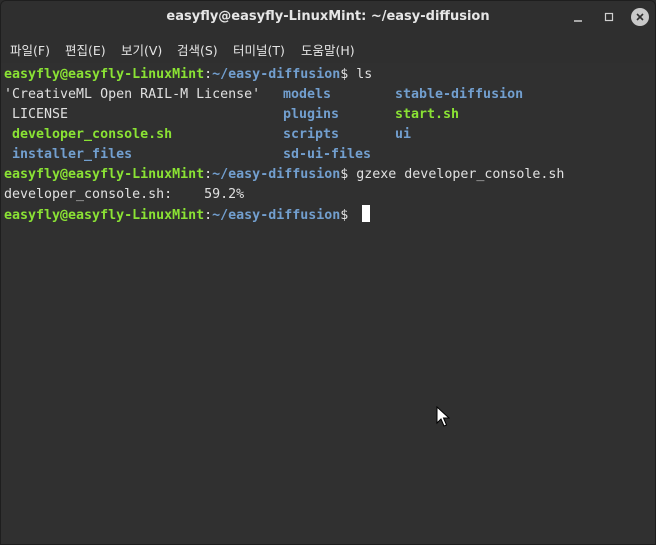 This screenshot has height=545, width=656. What do you see at coordinates (124, 194) in the screenshot?
I see `command-output: developer_console.sh: 59.2%` at bounding box center [124, 194].